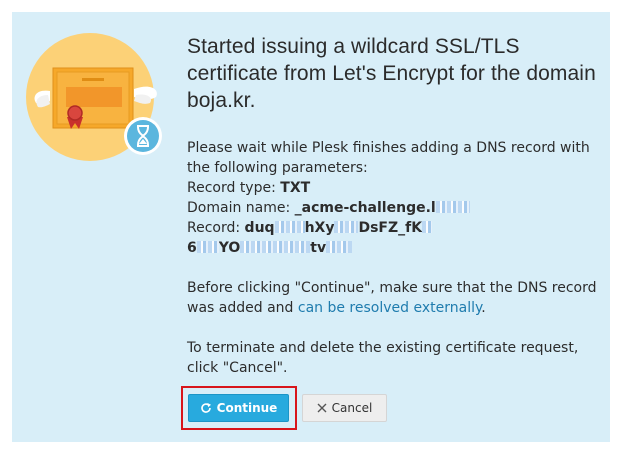 The image size is (621, 458). What do you see at coordinates (229, 248) in the screenshot?
I see `record-value-line2-b: YO` at bounding box center [229, 248].